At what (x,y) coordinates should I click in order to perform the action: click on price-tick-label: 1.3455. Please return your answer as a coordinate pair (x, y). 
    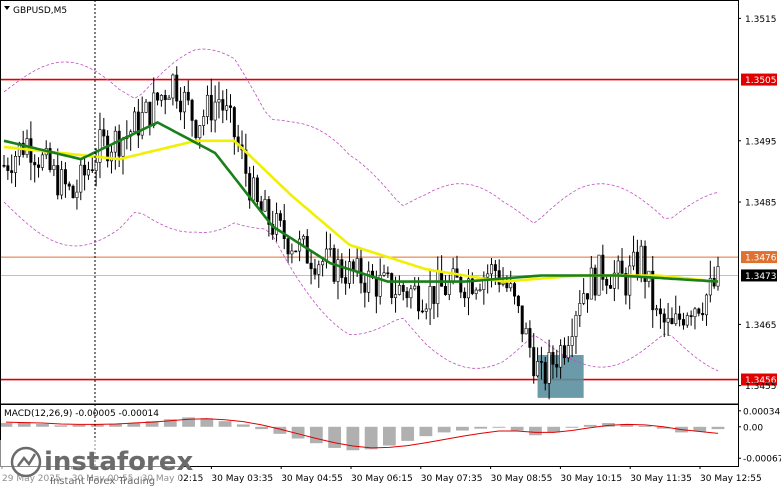
    Looking at the image, I should click on (761, 387).